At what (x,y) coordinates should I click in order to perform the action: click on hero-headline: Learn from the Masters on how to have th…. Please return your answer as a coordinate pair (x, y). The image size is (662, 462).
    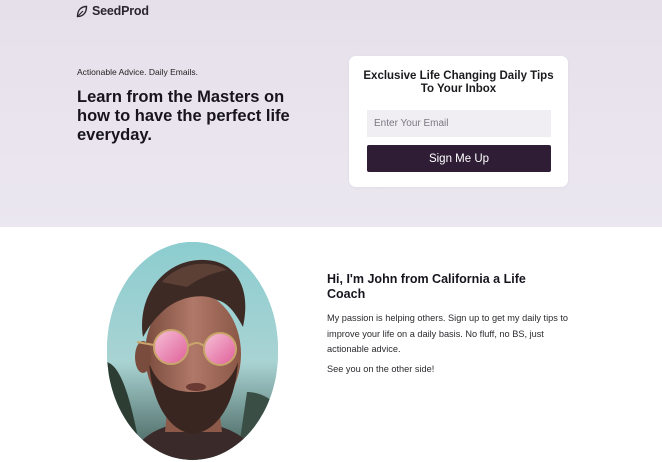
    Looking at the image, I should click on (183, 116).